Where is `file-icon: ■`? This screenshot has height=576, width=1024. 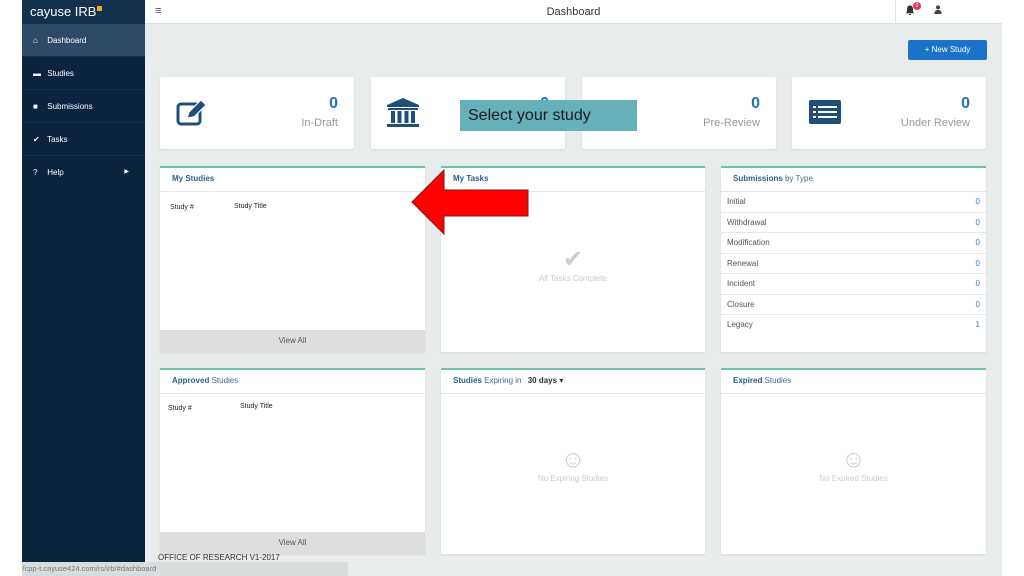
file-icon: ■ is located at coordinates (35, 106).